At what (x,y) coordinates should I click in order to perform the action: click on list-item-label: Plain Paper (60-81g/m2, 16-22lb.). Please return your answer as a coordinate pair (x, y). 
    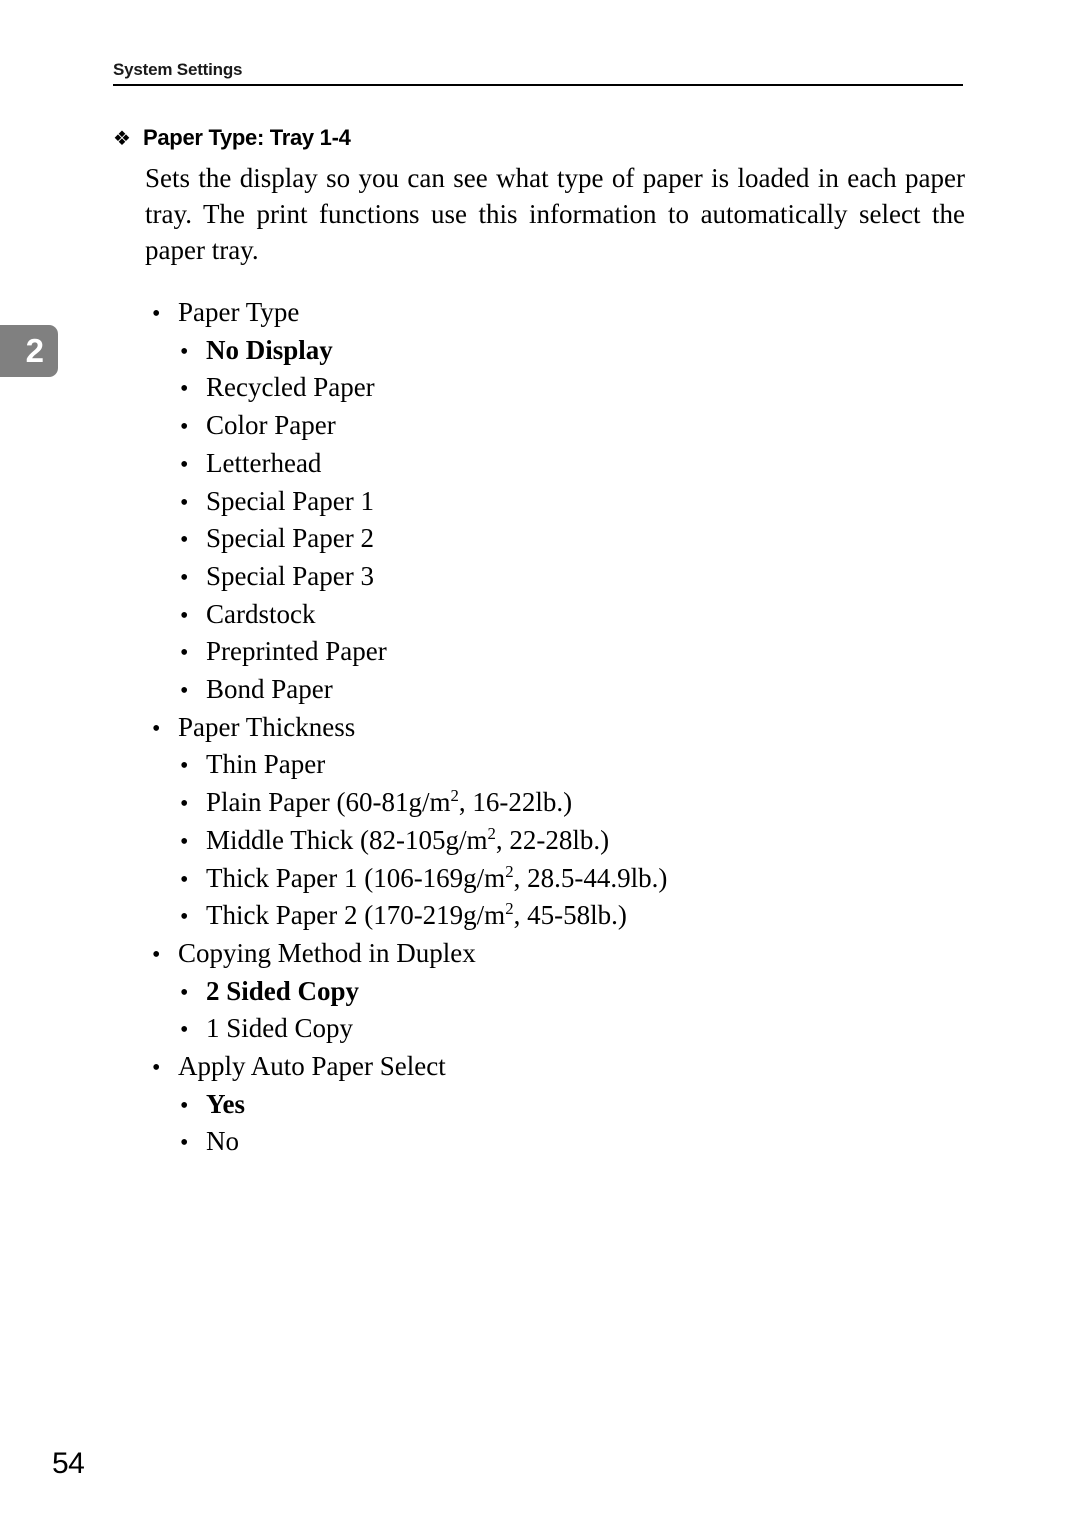
    Looking at the image, I should click on (389, 802).